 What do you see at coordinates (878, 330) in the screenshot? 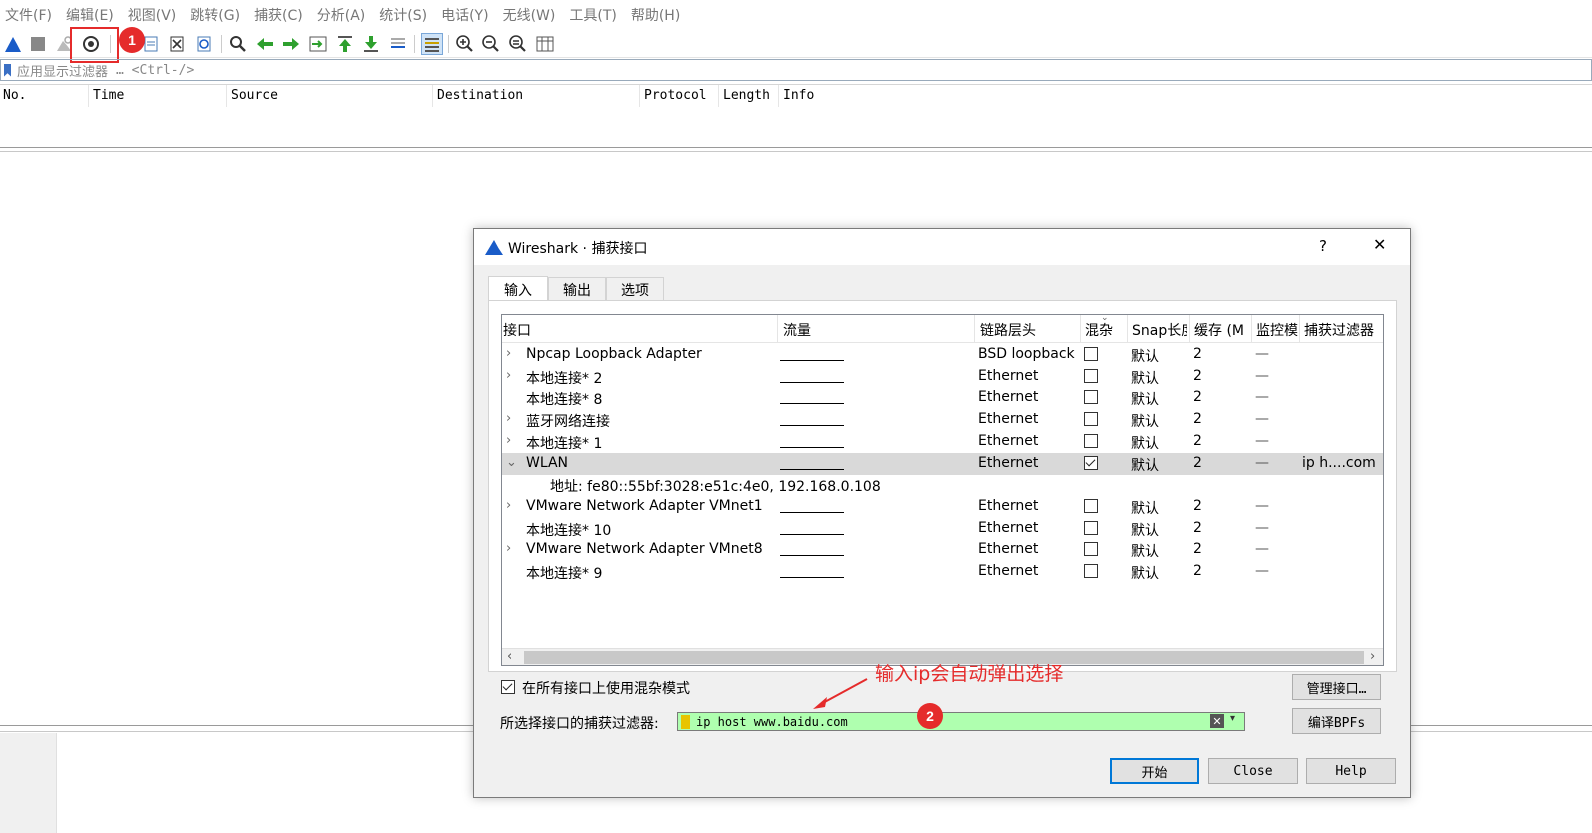
I see `header-traffic: 流量` at bounding box center [878, 330].